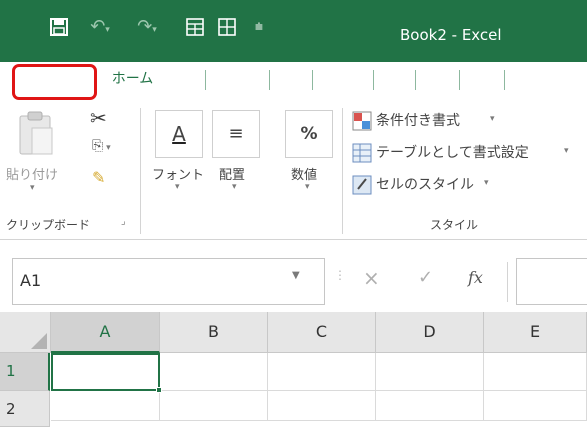 This screenshot has height=427, width=587. I want to click on cell-d2, so click(430, 406).